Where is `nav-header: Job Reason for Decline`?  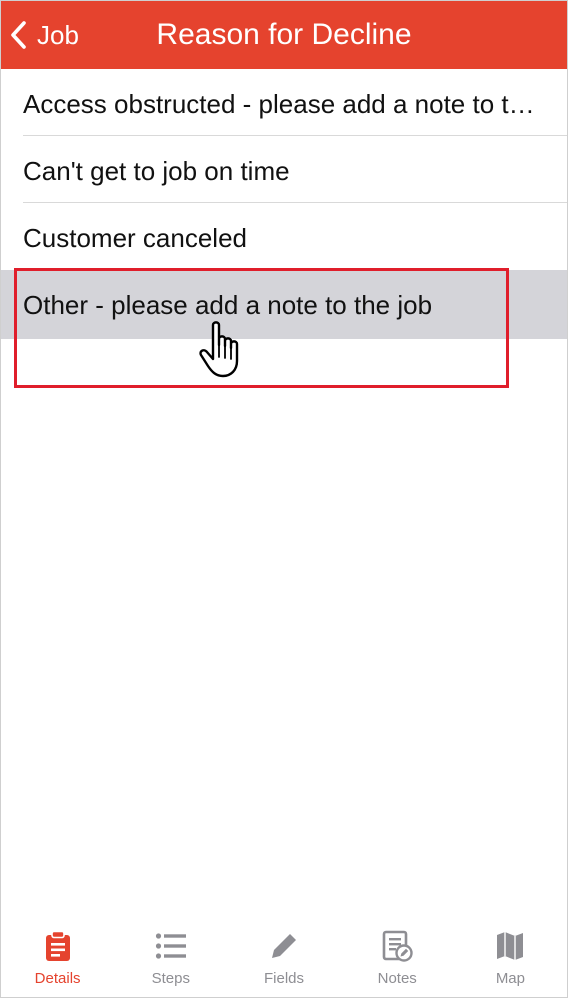 nav-header: Job Reason for Decline is located at coordinates (284, 35).